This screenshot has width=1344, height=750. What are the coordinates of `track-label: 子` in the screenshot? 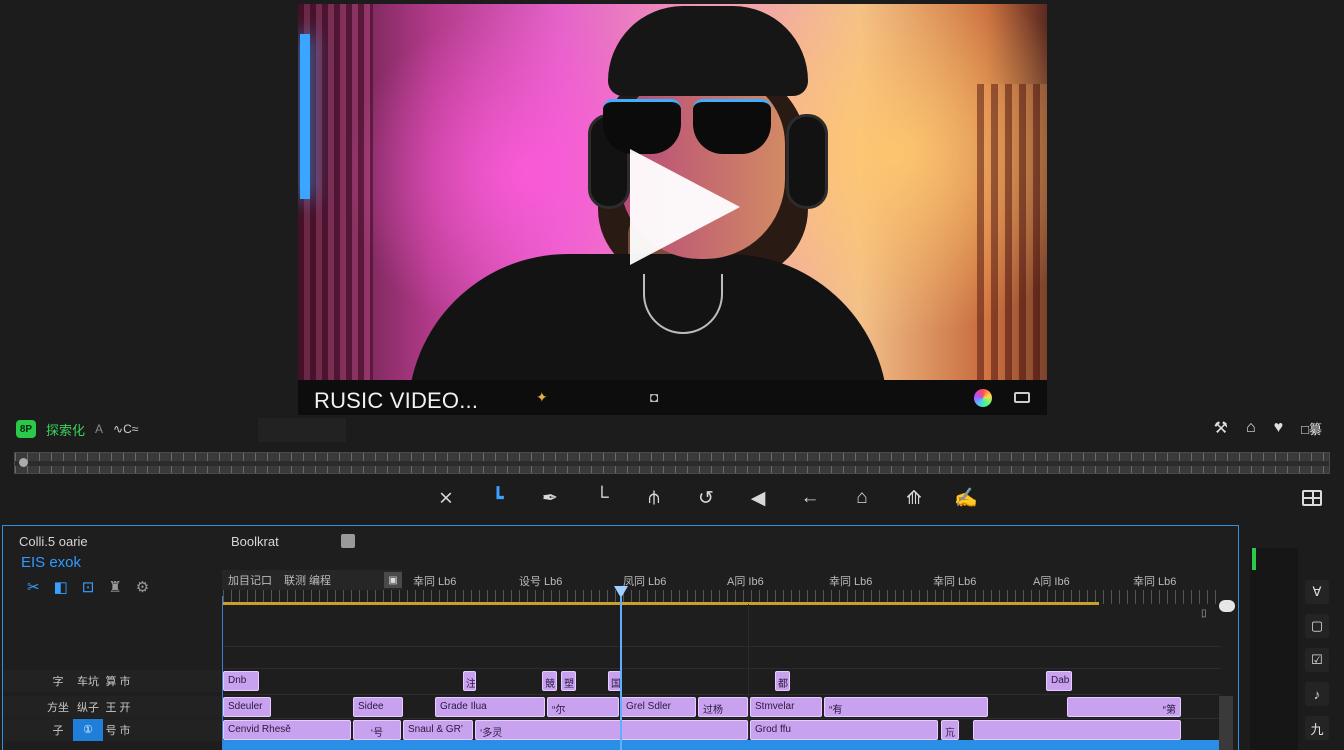 It's located at (58, 731).